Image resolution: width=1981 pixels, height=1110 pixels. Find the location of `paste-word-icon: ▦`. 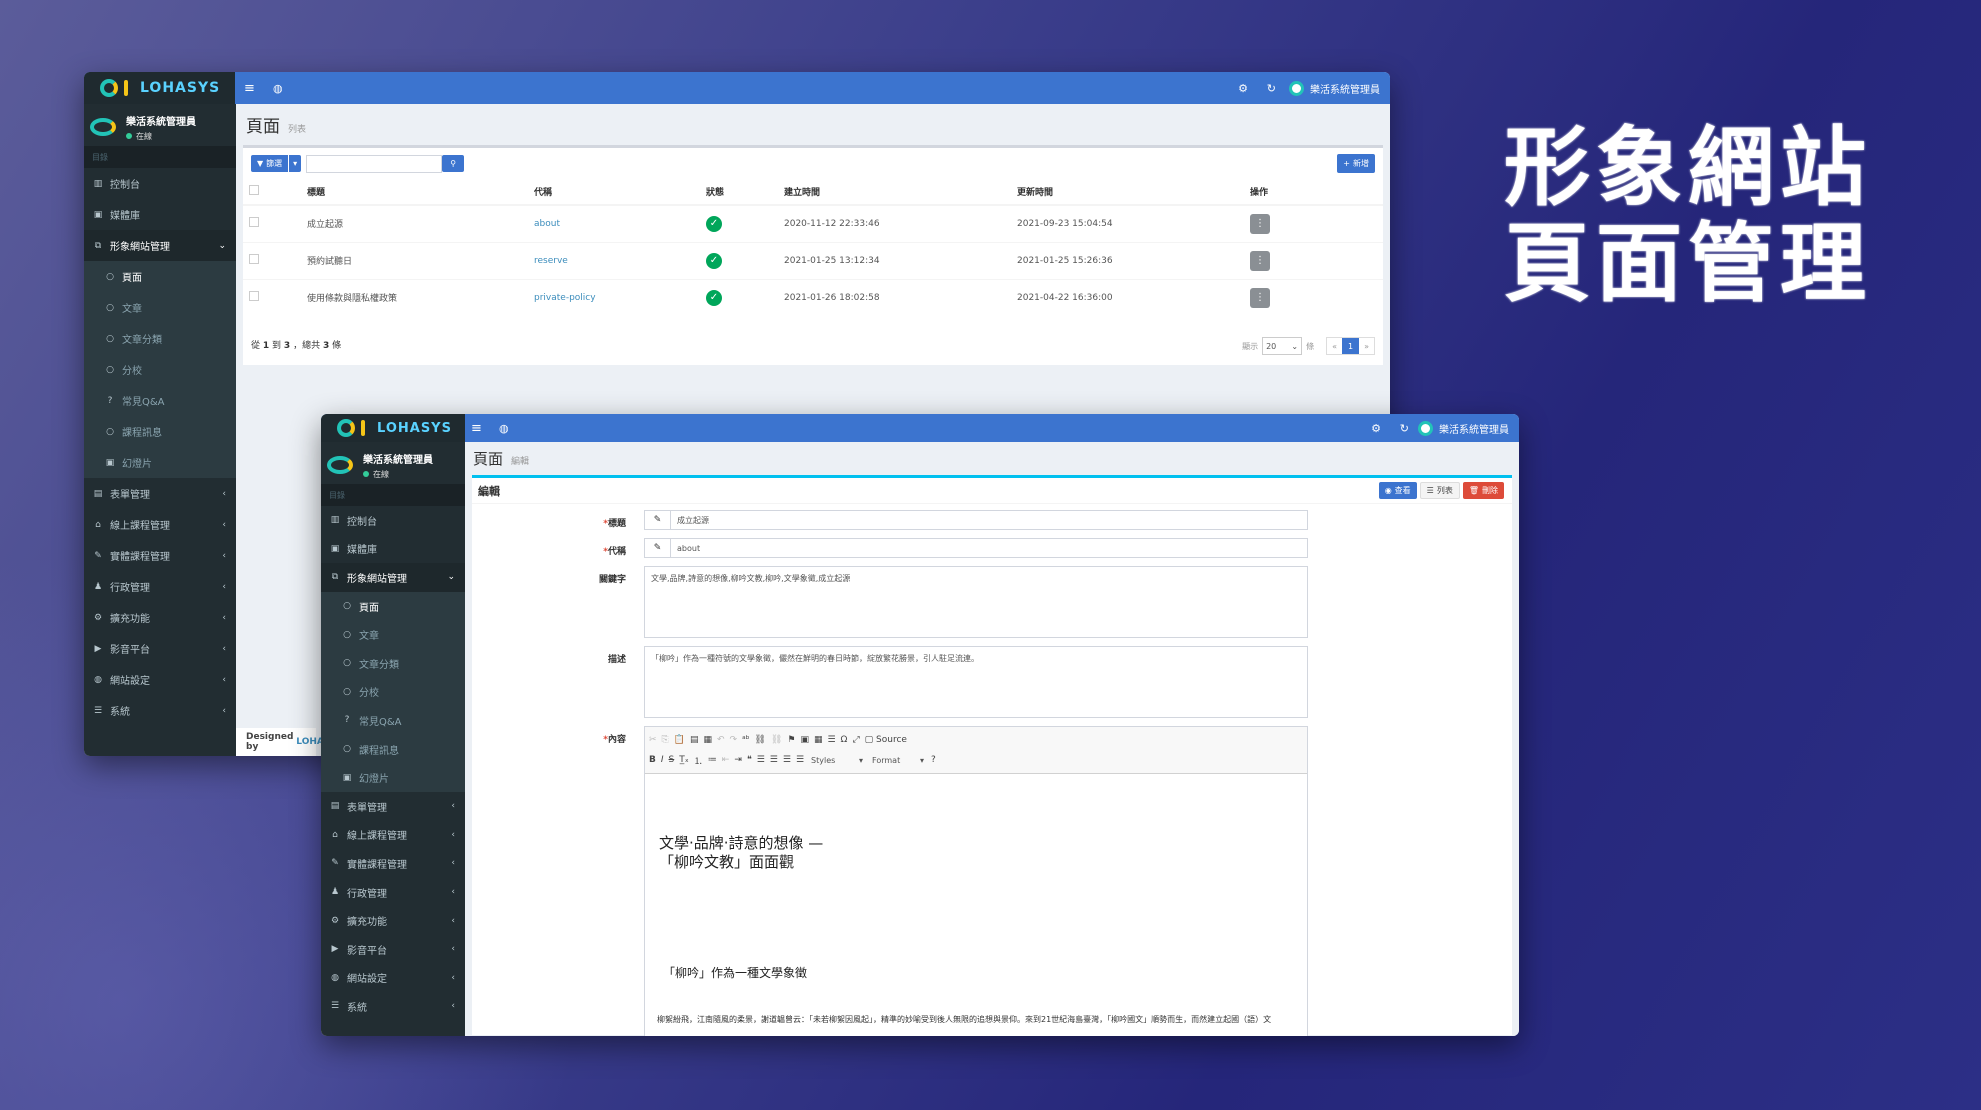

paste-word-icon: ▦ is located at coordinates (707, 740).